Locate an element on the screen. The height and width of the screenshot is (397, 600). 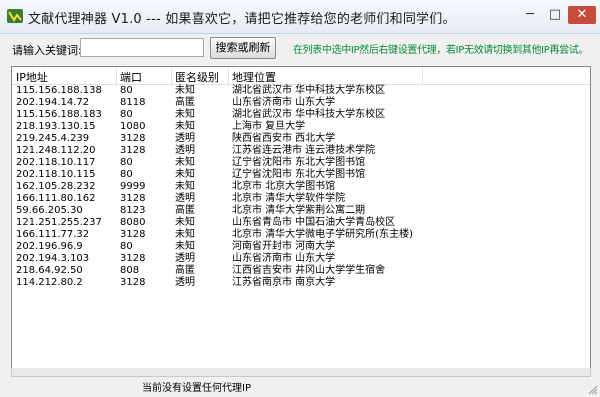
table-row: 202.194.14.72 8118 高匿 山东省济南市 山东大学 is located at coordinates (301, 103).